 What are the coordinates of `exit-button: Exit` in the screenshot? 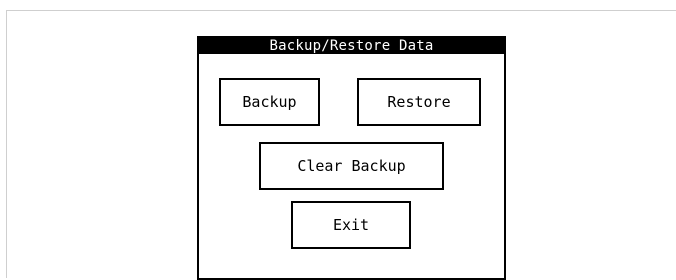 It's located at (351, 225).